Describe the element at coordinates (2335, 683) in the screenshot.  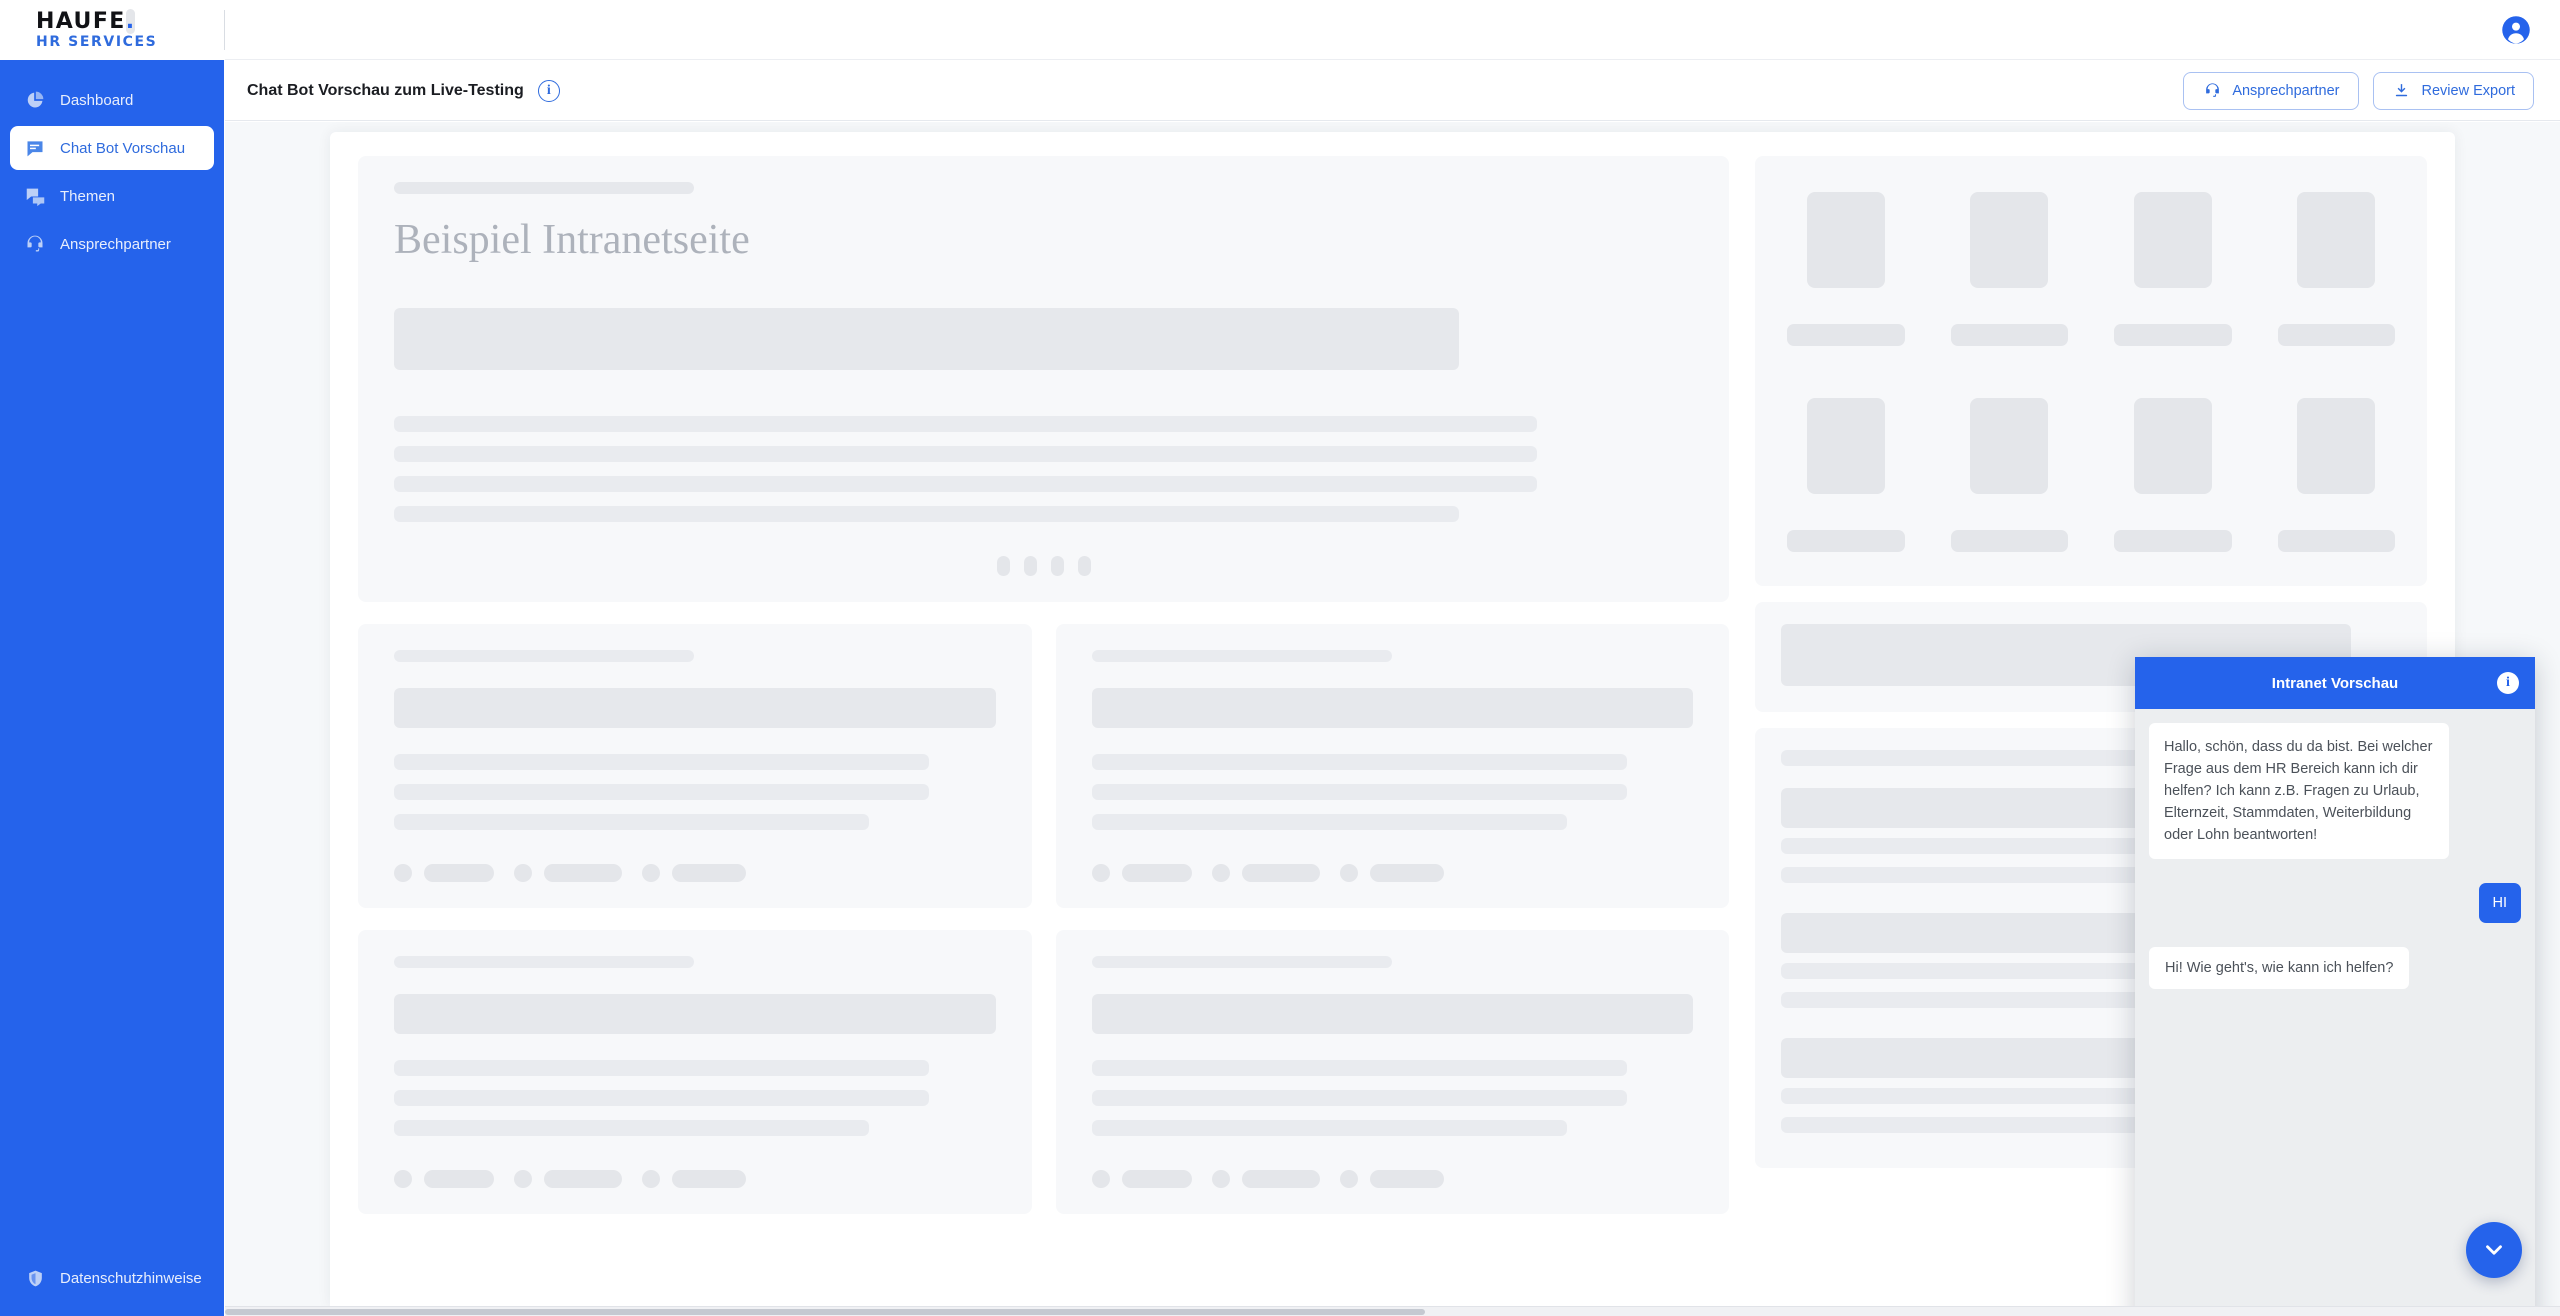
I see `chat-header: Intranet Vorschau i` at that location.